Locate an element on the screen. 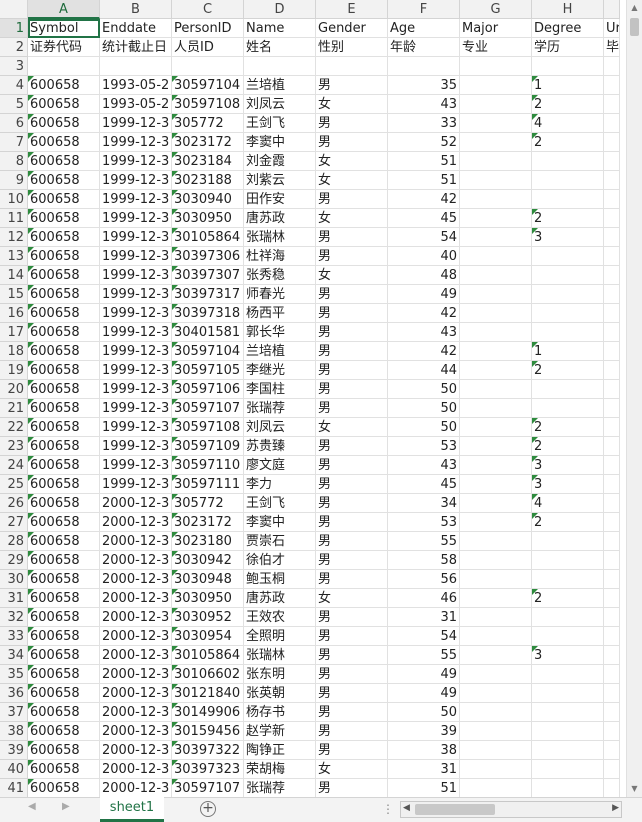 The width and height of the screenshot is (642, 822). cell: 30397322 is located at coordinates (208, 750).